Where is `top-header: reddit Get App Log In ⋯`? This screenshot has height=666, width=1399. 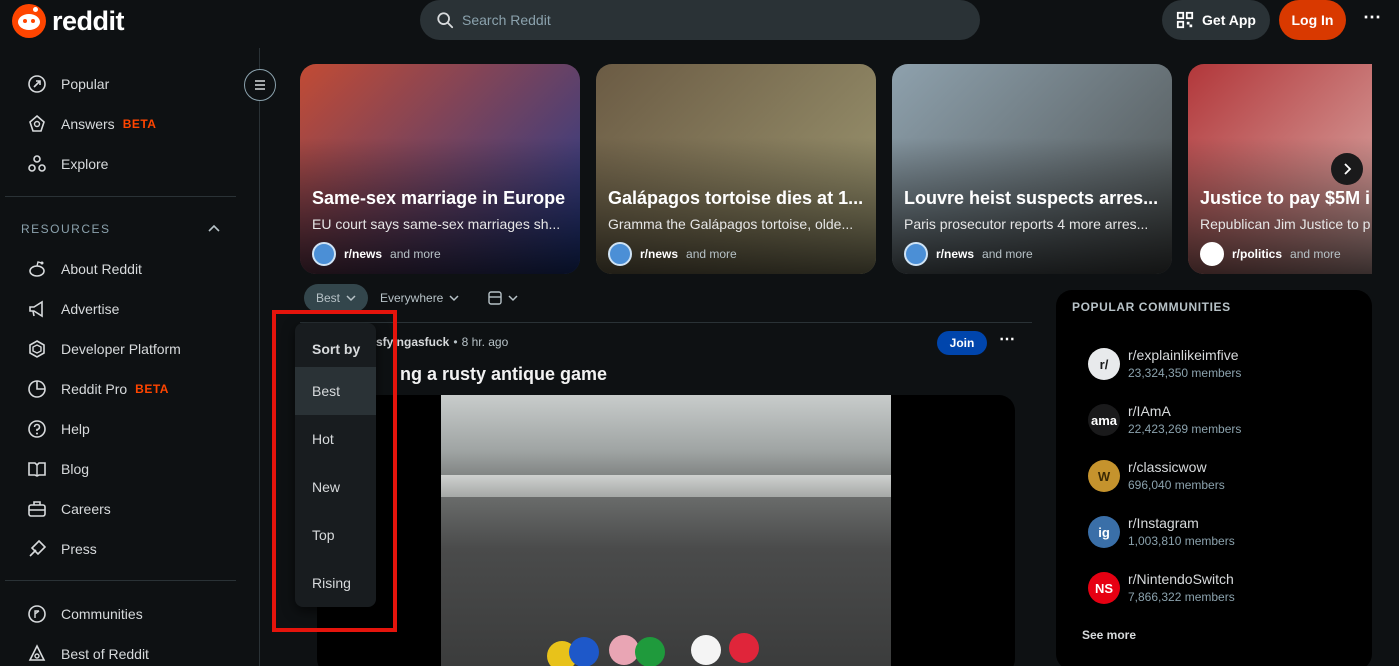
top-header: reddit Get App Log In ⋯ is located at coordinates (699, 24).